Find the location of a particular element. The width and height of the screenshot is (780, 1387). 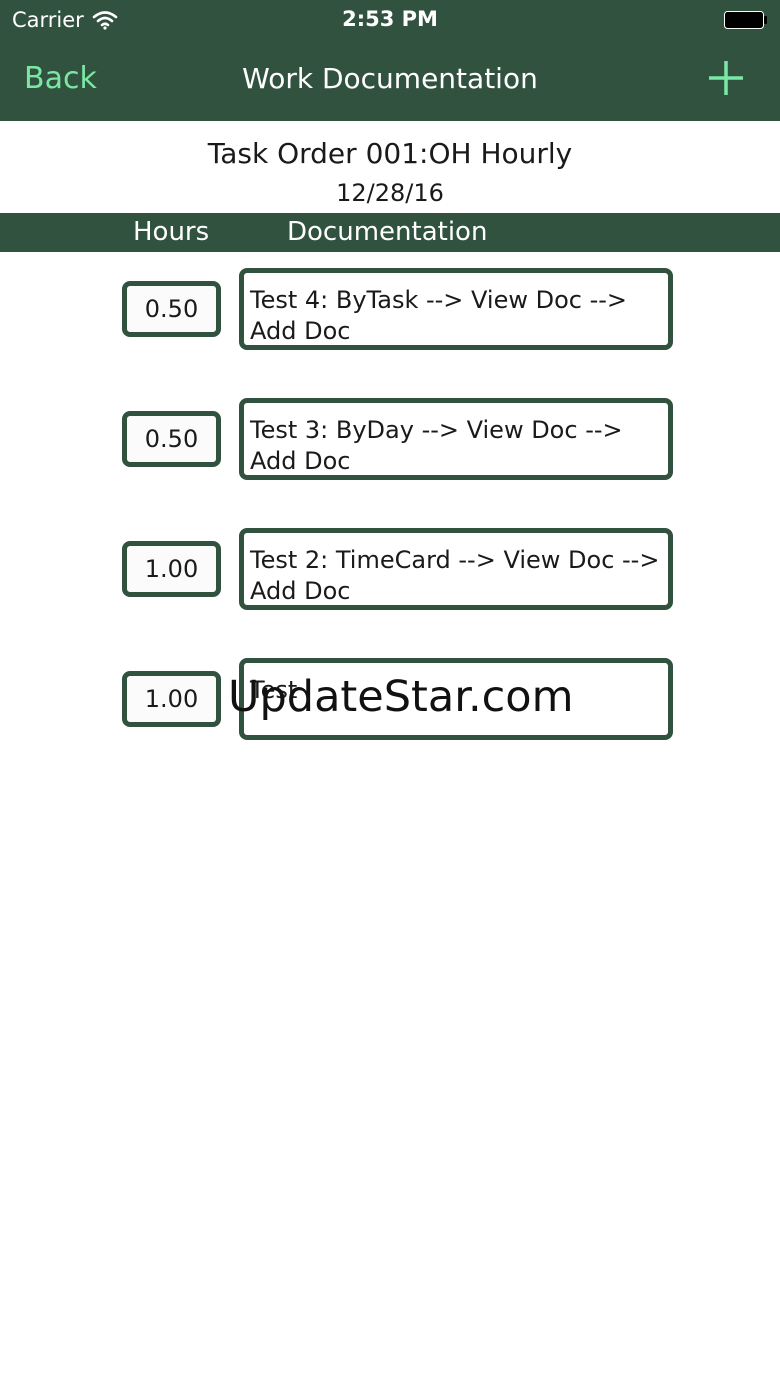

status-bar: Carrier 2:53 PM is located at coordinates (390, 20).